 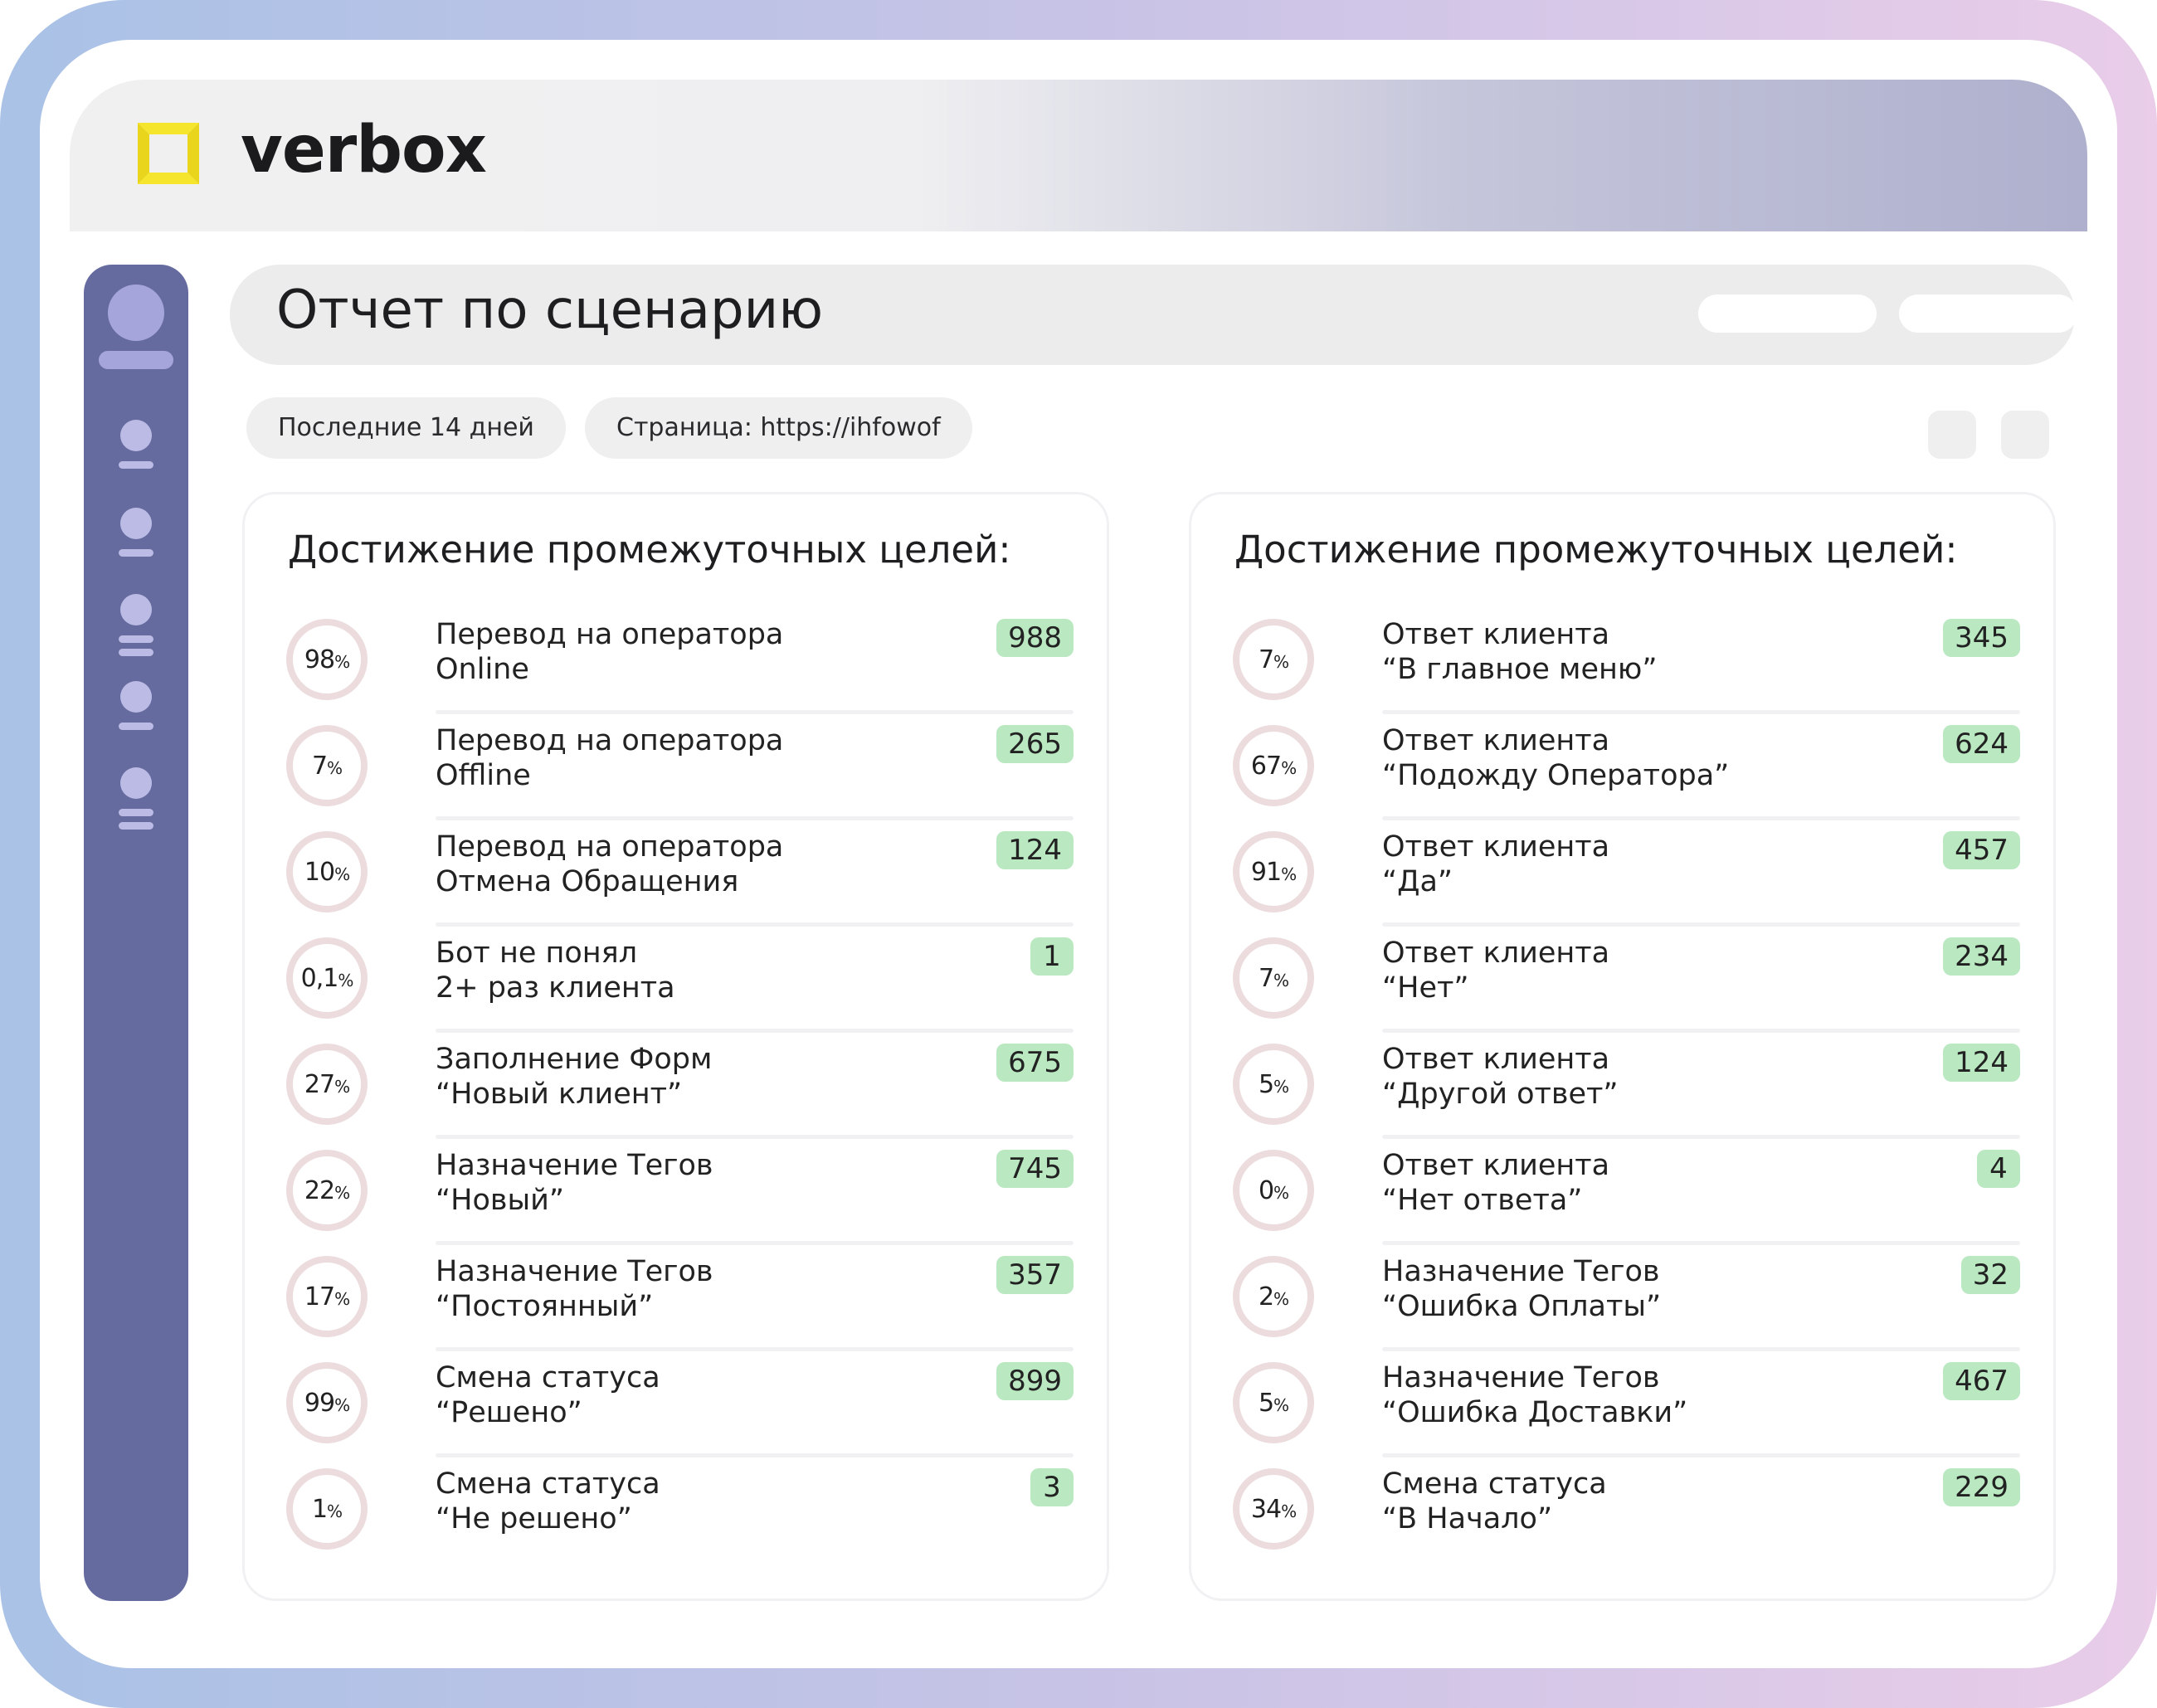 What do you see at coordinates (550, 310) in the screenshot?
I see `page-title: Отчет по сценарию` at bounding box center [550, 310].